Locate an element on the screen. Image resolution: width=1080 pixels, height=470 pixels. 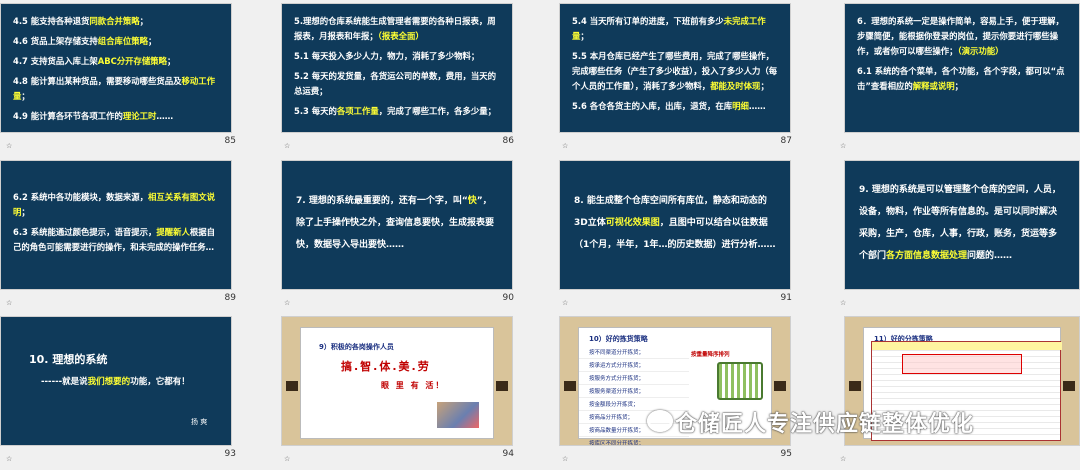
slide-thumbnail: 10. 理想的系统 ------就是说我们想要的功能，它都有！ 扬 爽 93 ☆ is located at coordinates (135, 391).